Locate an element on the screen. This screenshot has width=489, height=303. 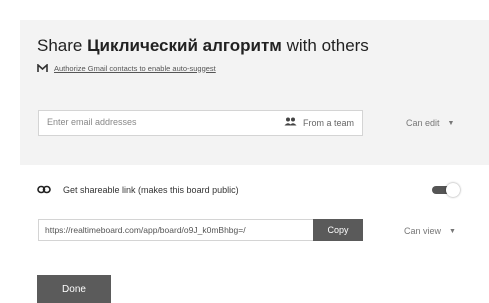
toggle-knob is located at coordinates (453, 190).